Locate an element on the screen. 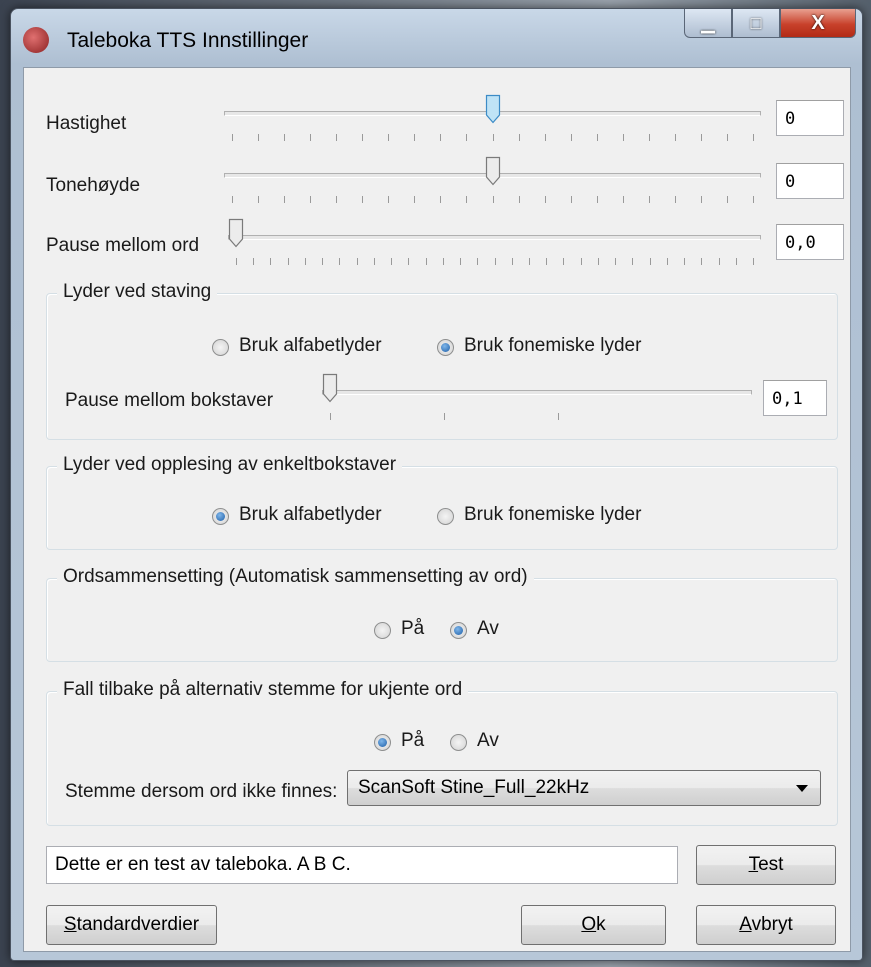 Image resolution: width=871 pixels, height=967 pixels. maximize-icon: □ is located at coordinates (756, 22).